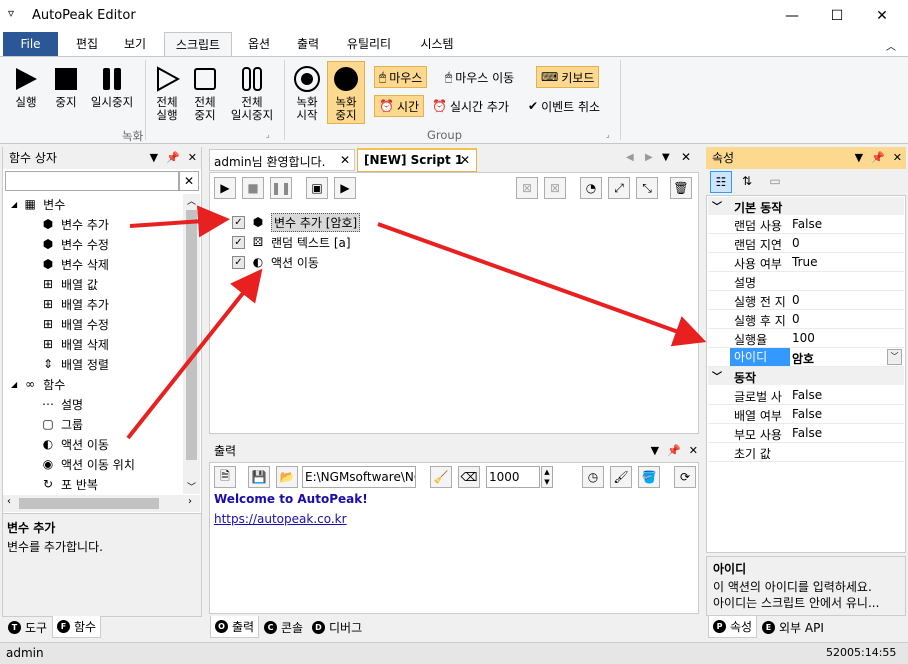 The width and height of the screenshot is (908, 664). What do you see at coordinates (513, 477) in the screenshot?
I see `line-limit-field: 1000` at bounding box center [513, 477].